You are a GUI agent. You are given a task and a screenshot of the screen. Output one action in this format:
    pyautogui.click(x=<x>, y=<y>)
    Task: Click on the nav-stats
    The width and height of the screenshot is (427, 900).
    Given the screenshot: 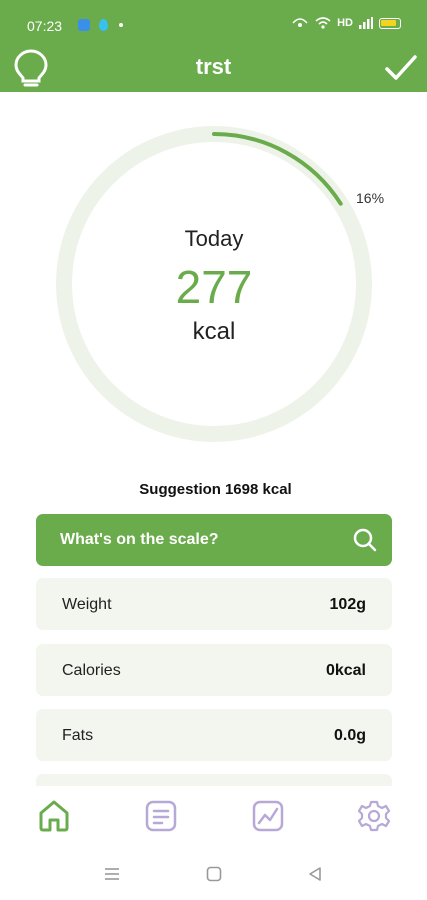 What is the action you would take?
    pyautogui.click(x=268, y=816)
    